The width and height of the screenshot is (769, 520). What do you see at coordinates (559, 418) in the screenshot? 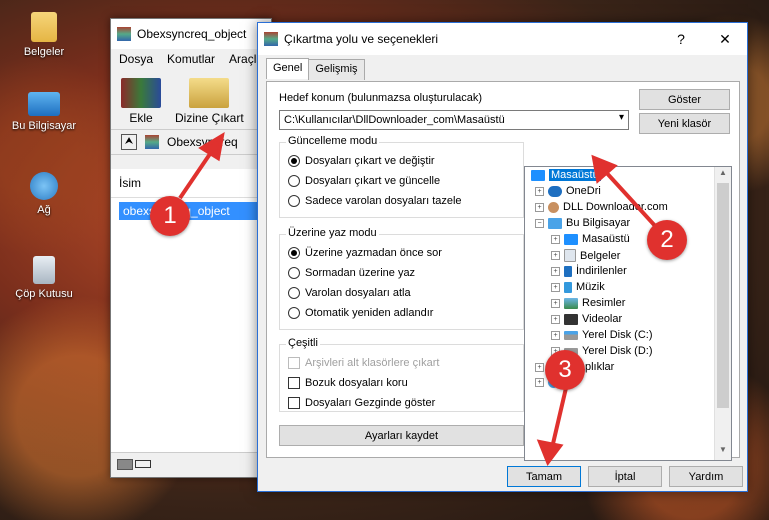
I see `arrow-3-shaft` at bounding box center [559, 418].